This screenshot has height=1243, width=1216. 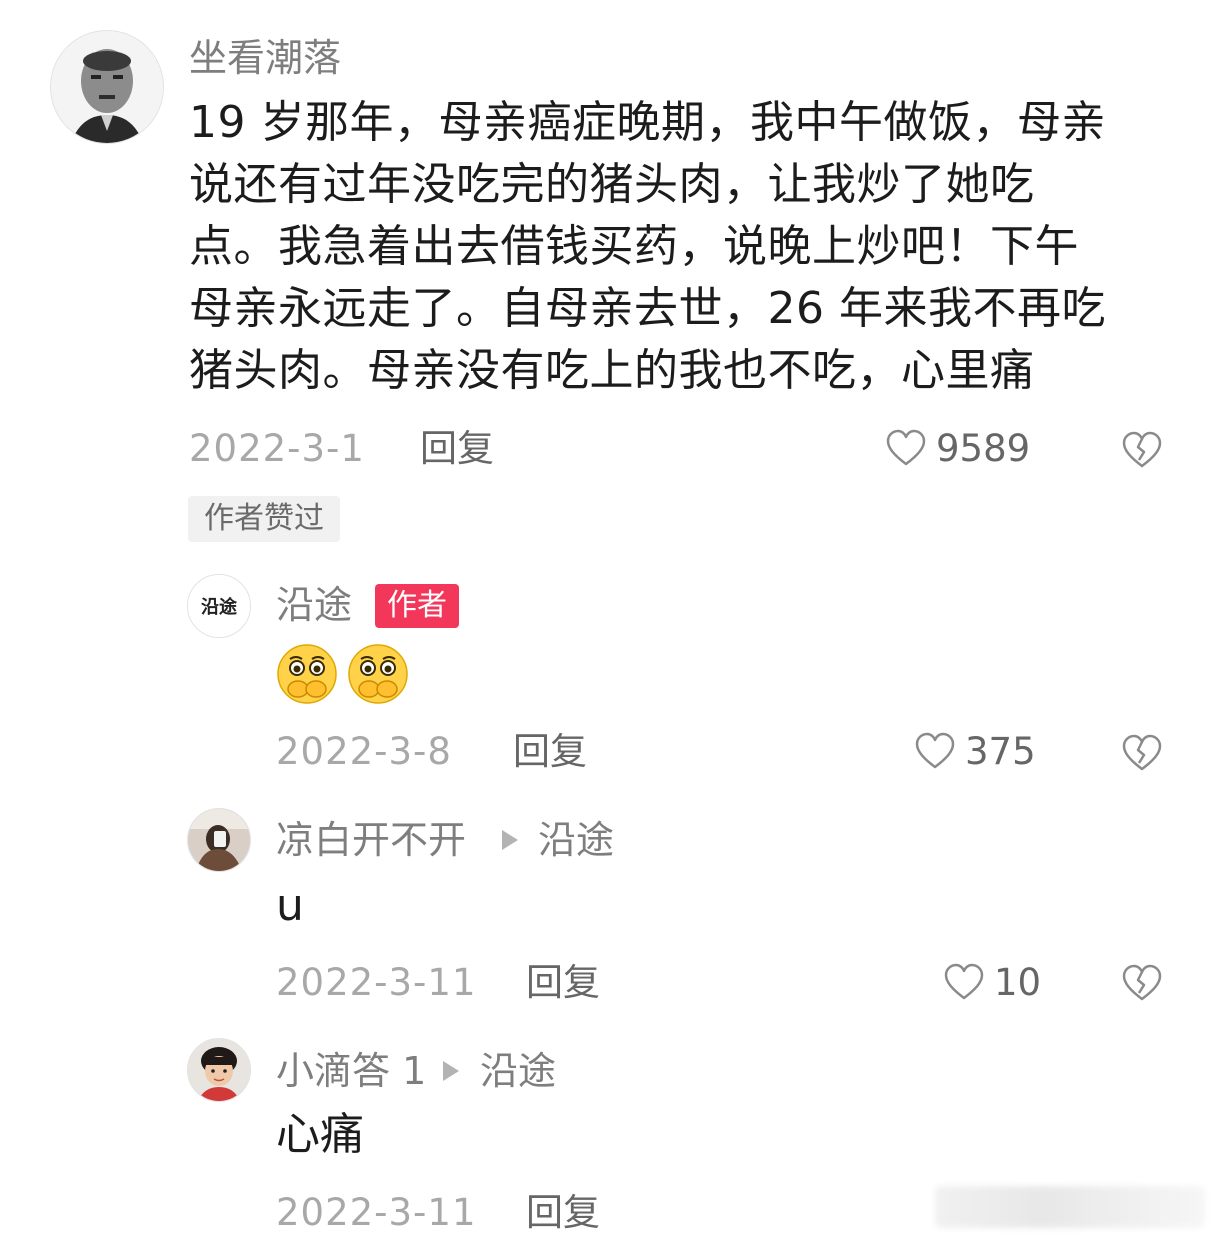 I want to click on child-photo-icon, so click(x=219, y=1070).